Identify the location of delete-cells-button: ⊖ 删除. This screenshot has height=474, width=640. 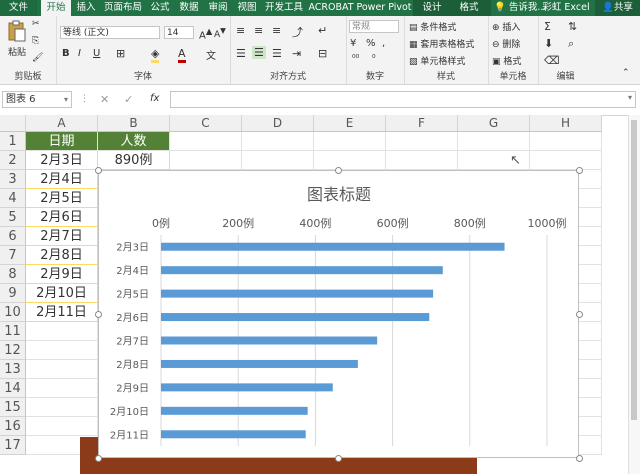
(506, 43).